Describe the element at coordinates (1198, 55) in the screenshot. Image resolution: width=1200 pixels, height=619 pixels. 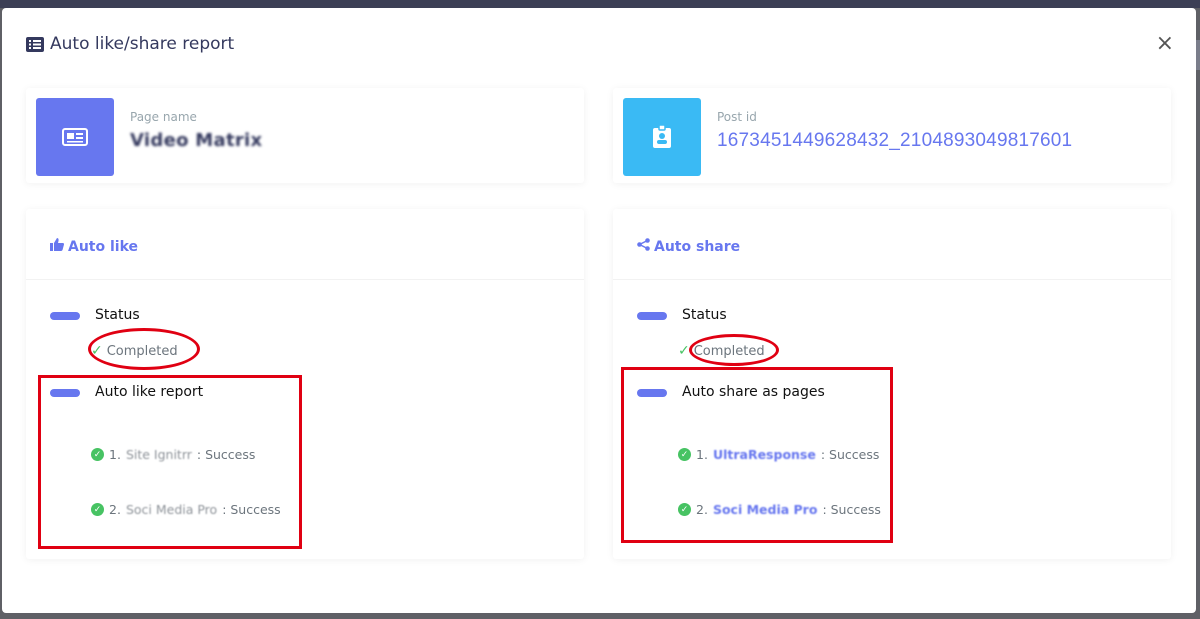
I see `background-scroll-mark` at that location.